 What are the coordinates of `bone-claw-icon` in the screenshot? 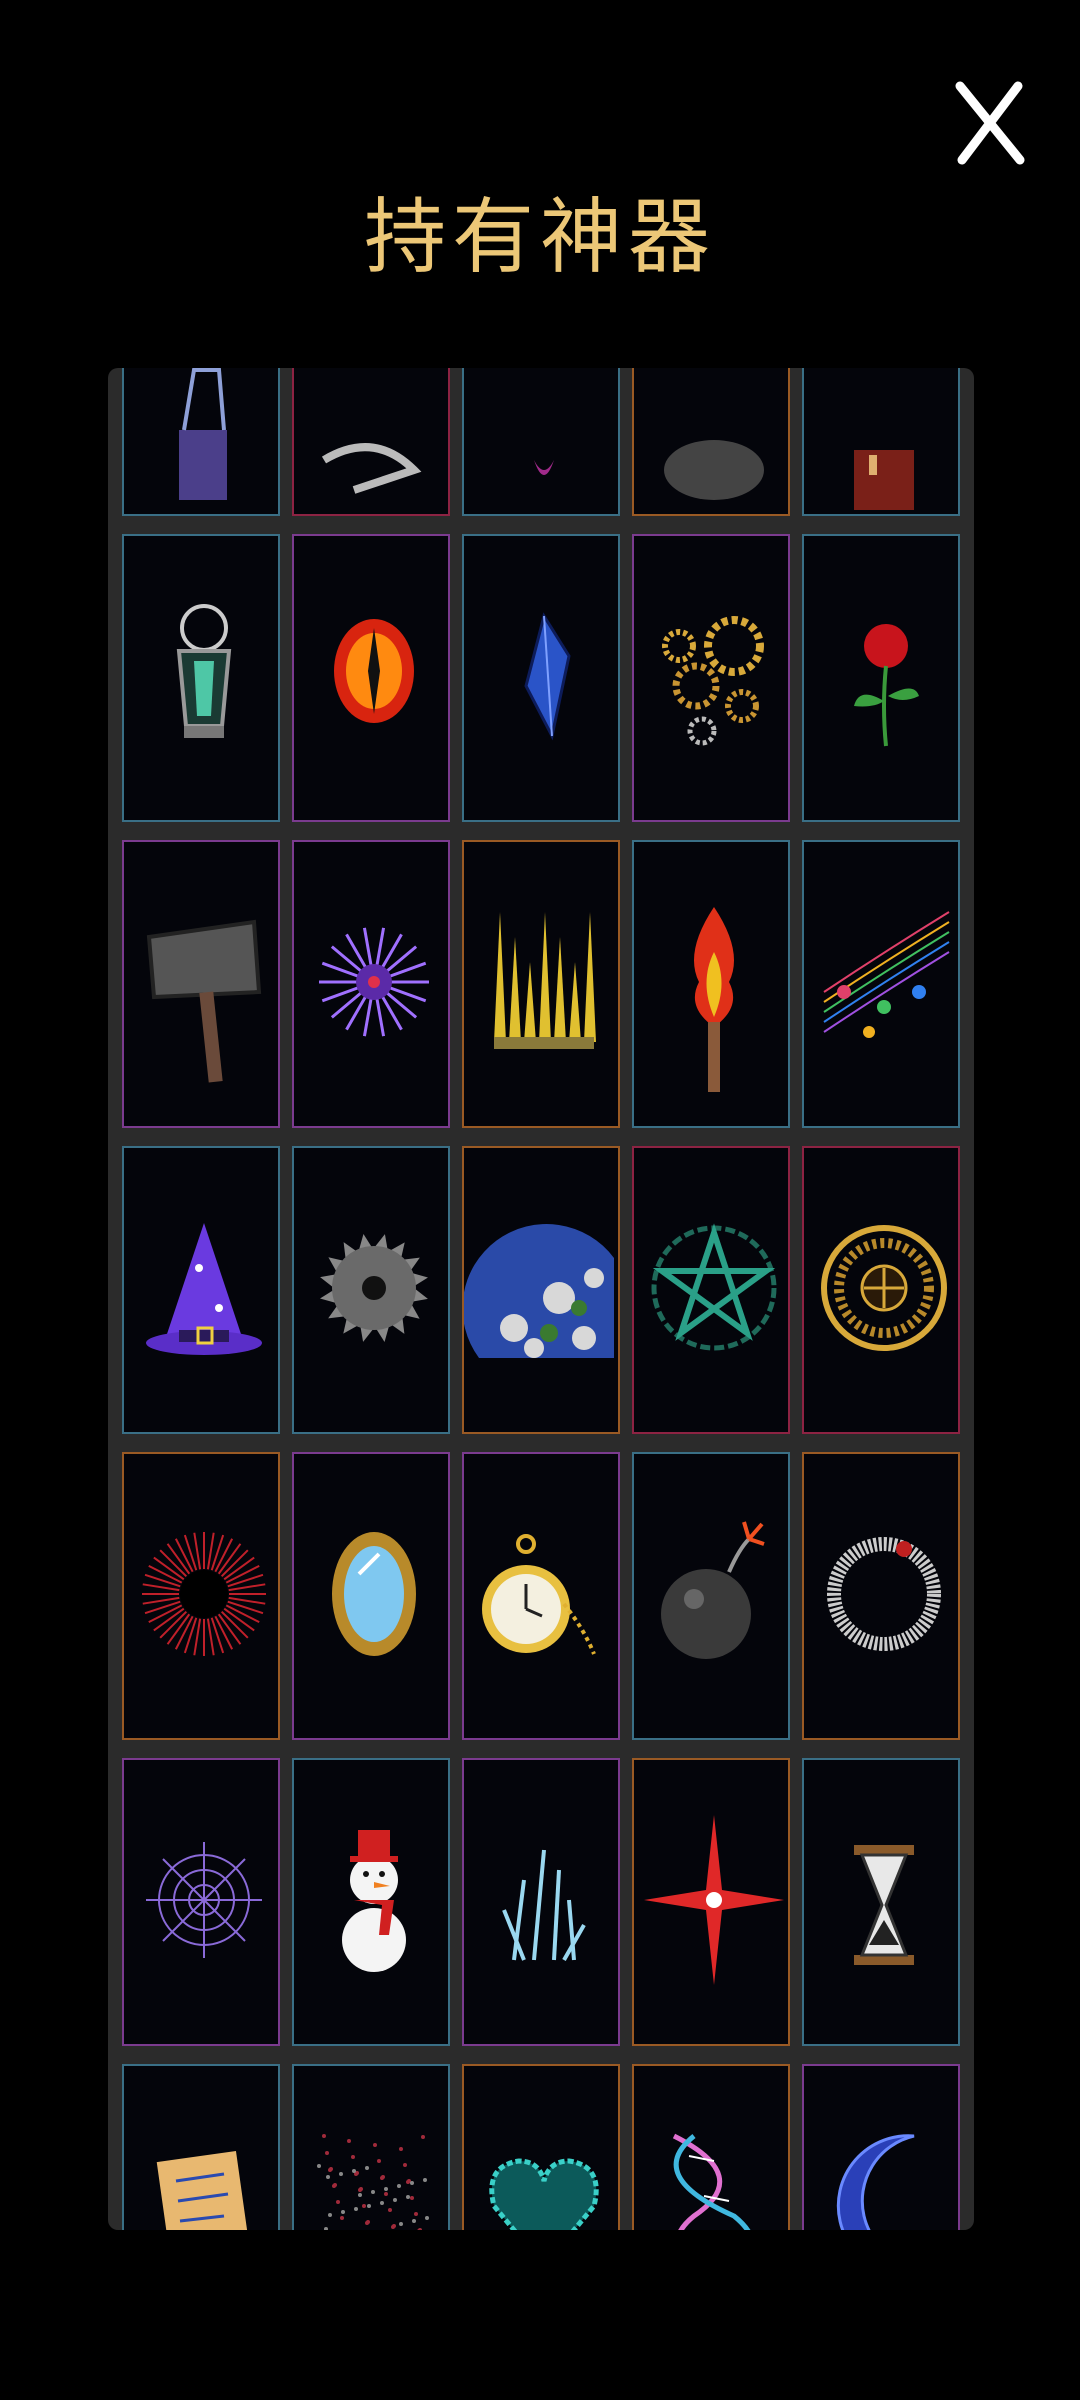 It's located at (371, 468).